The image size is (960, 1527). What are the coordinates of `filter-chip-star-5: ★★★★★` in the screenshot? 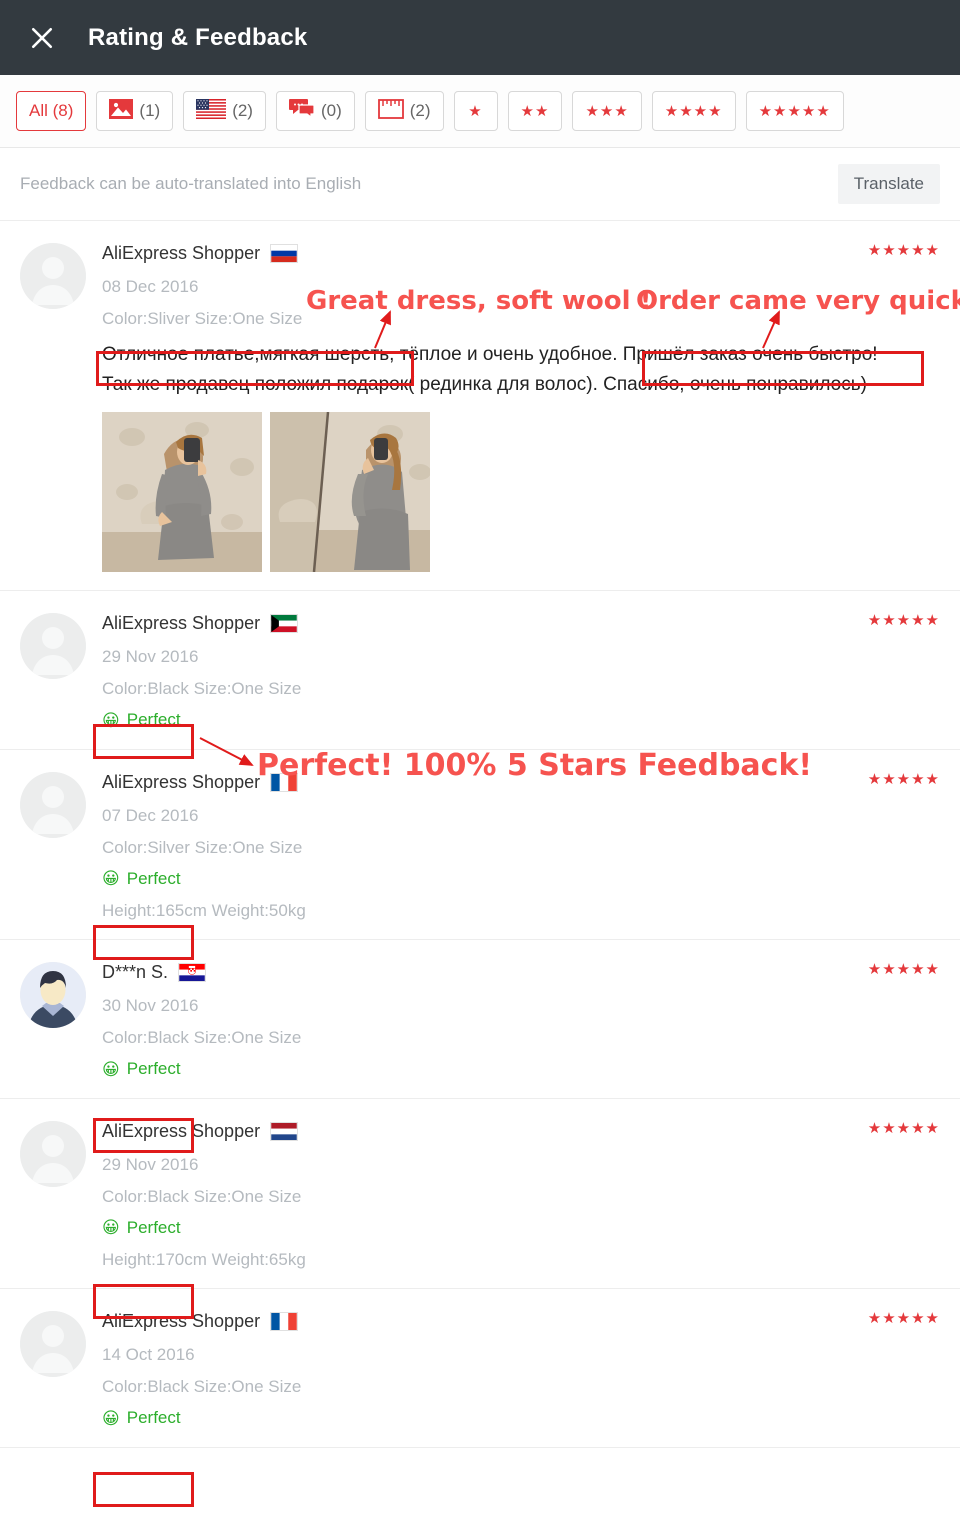 It's located at (794, 111).